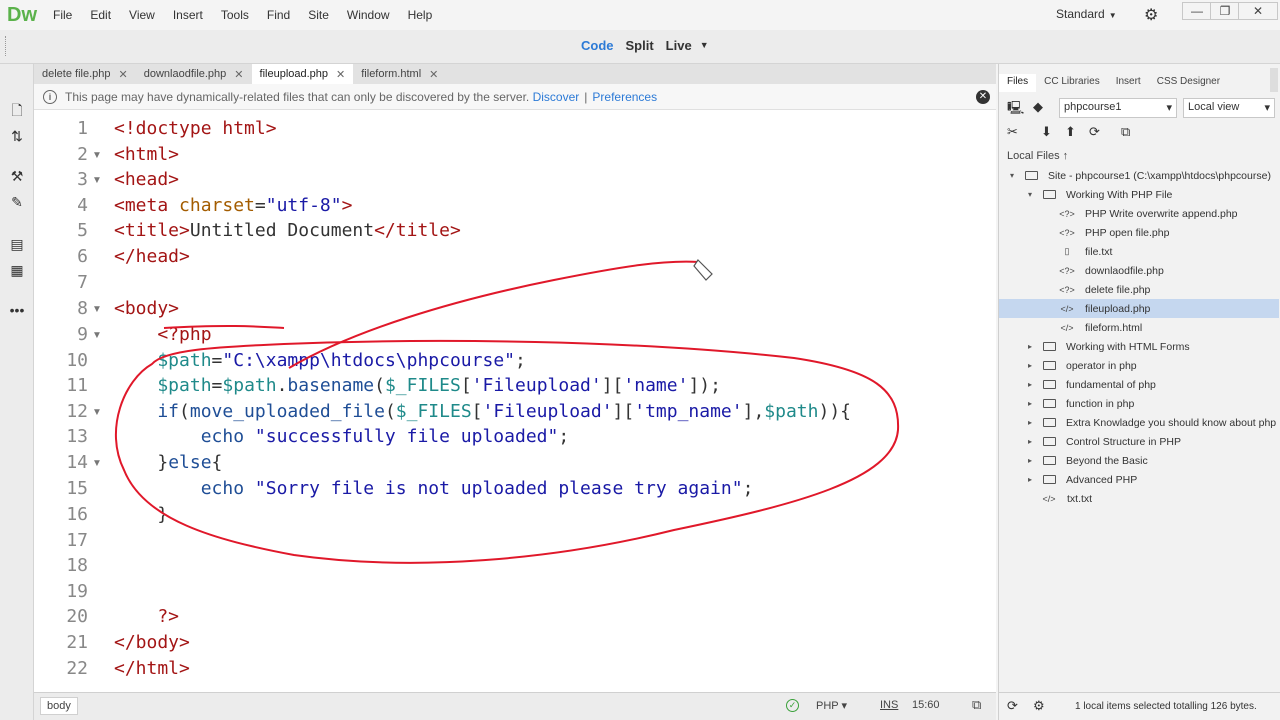 The height and width of the screenshot is (720, 1280). Describe the element at coordinates (1139, 213) in the screenshot. I see `tree-file: <?> PHP Write overwrite append.php` at that location.